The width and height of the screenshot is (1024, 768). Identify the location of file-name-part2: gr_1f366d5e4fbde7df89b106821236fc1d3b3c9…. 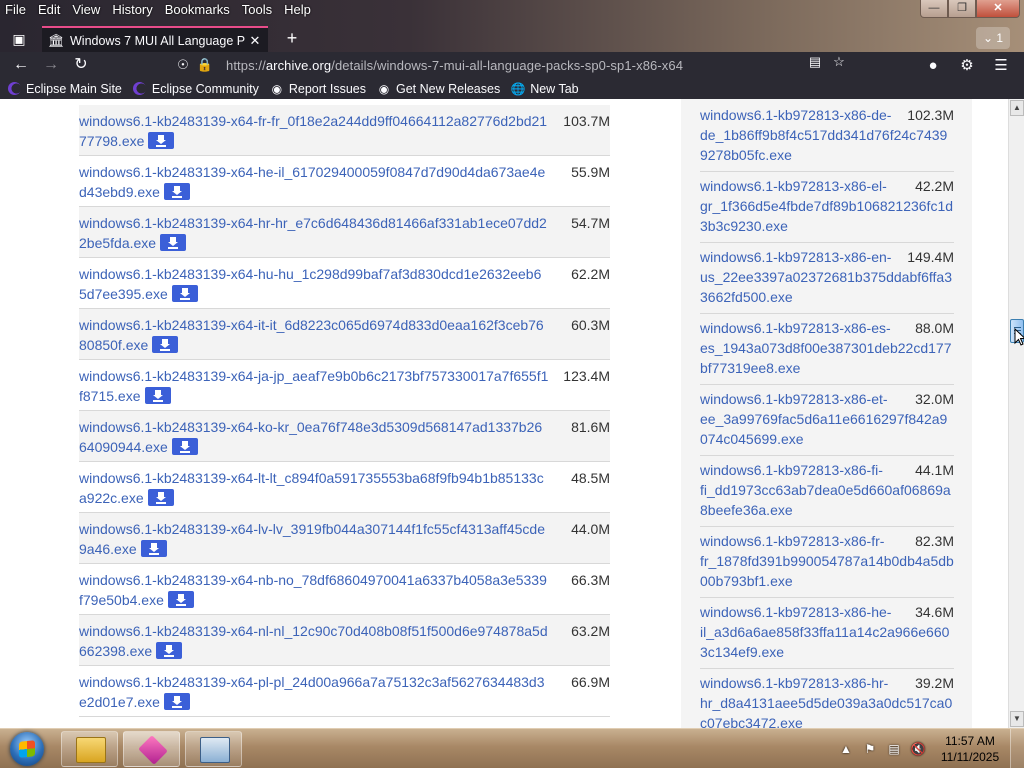
(826, 216).